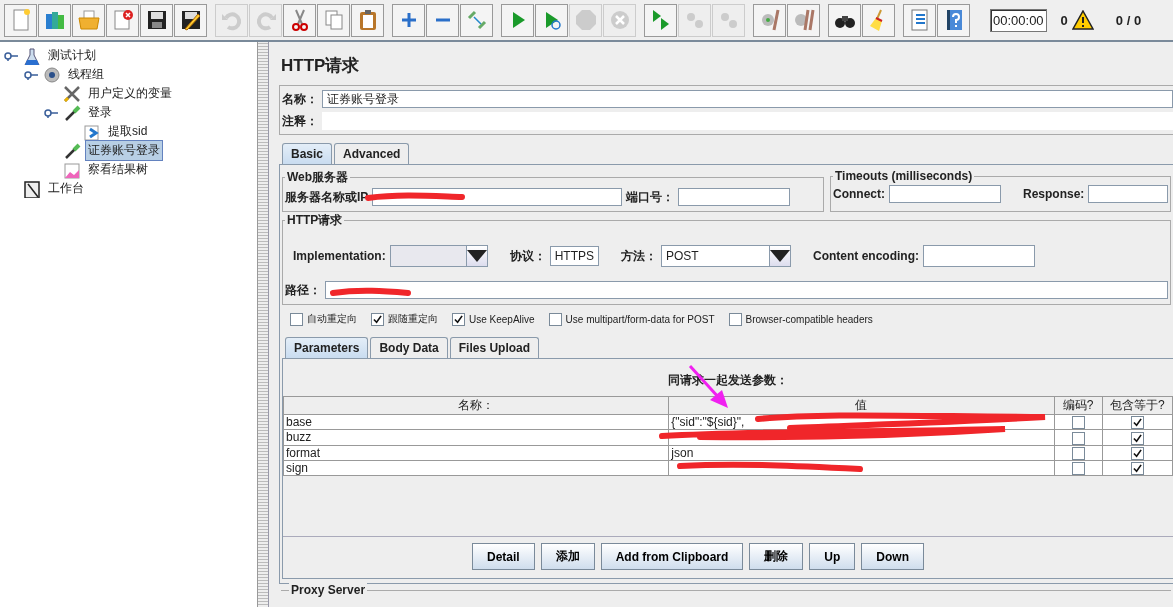 This screenshot has width=1173, height=607. I want to click on gear-icon, so click(52, 74).